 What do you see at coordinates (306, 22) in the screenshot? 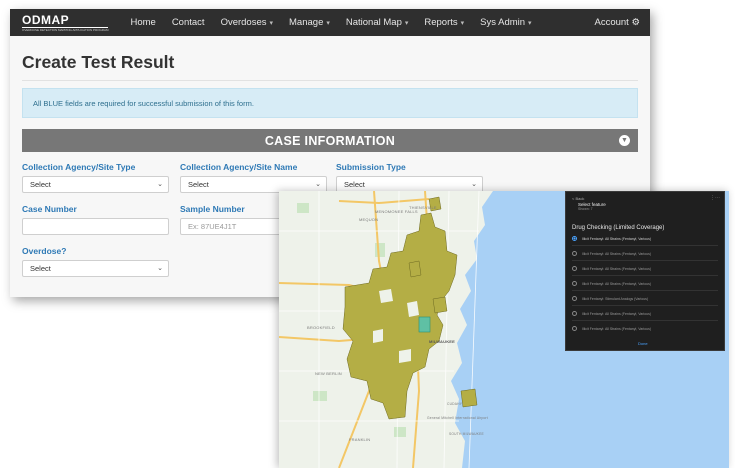
I see `nav-manage-label: Manage` at bounding box center [306, 22].